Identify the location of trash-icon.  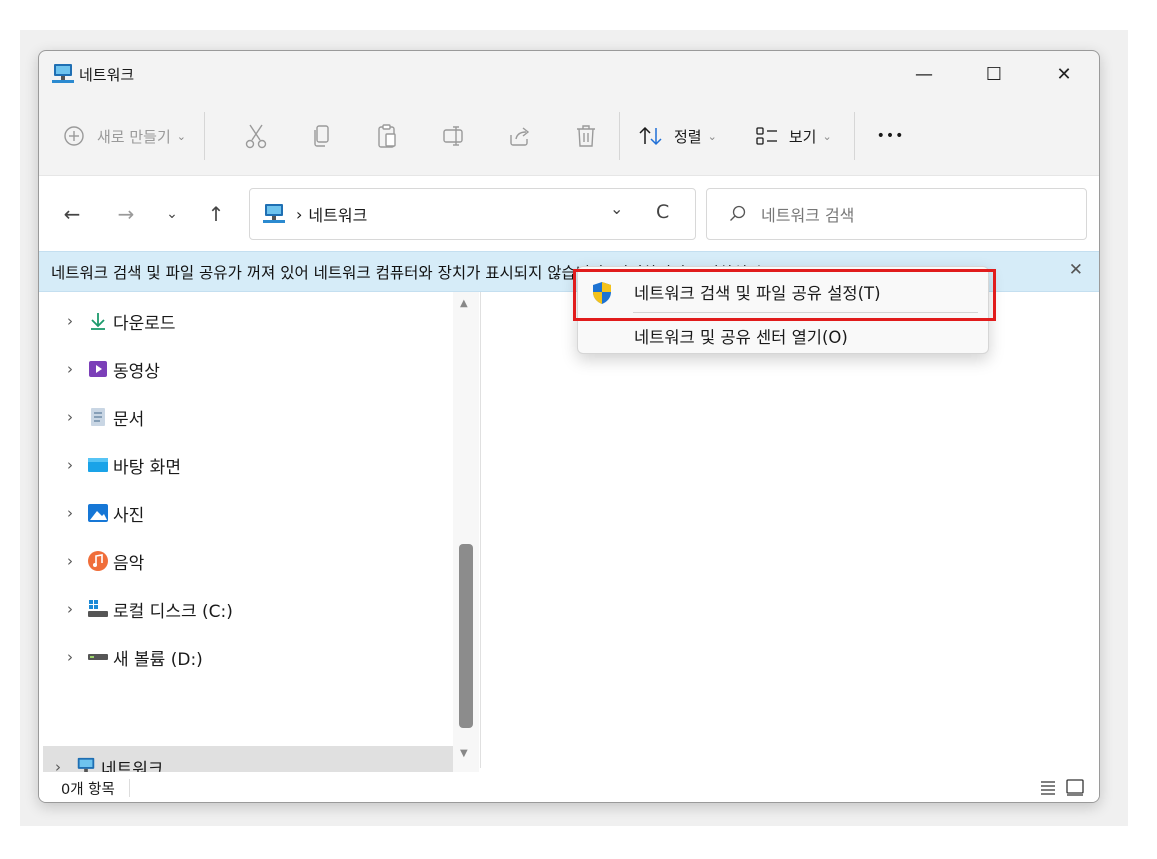
(586, 136).